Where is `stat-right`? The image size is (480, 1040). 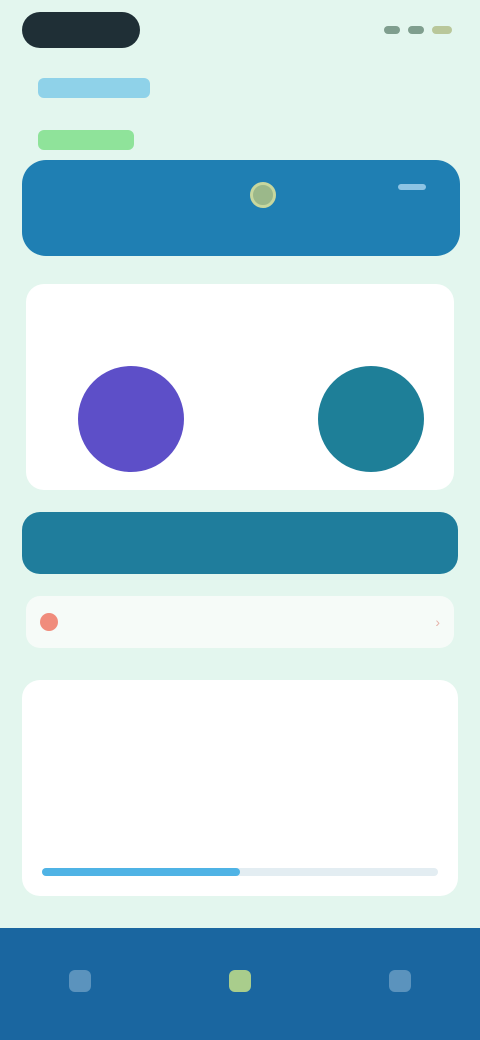 stat-right is located at coordinates (347, 387).